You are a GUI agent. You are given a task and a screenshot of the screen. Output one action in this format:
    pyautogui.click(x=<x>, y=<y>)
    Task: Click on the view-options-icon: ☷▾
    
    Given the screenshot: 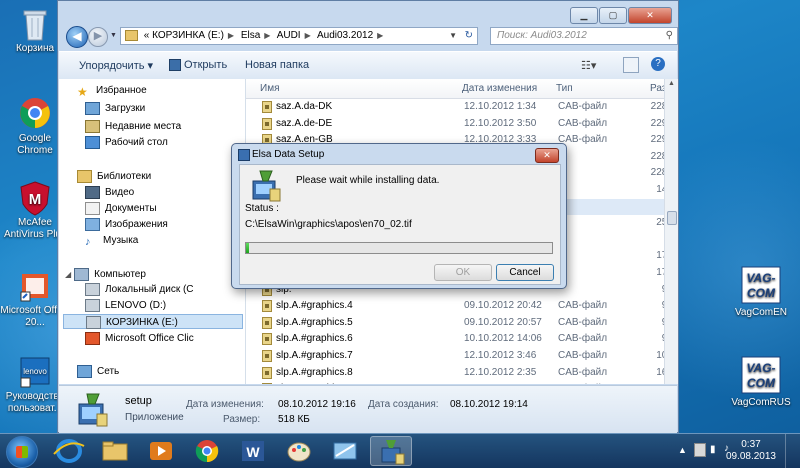 What is the action you would take?
    pyautogui.click(x=588, y=65)
    